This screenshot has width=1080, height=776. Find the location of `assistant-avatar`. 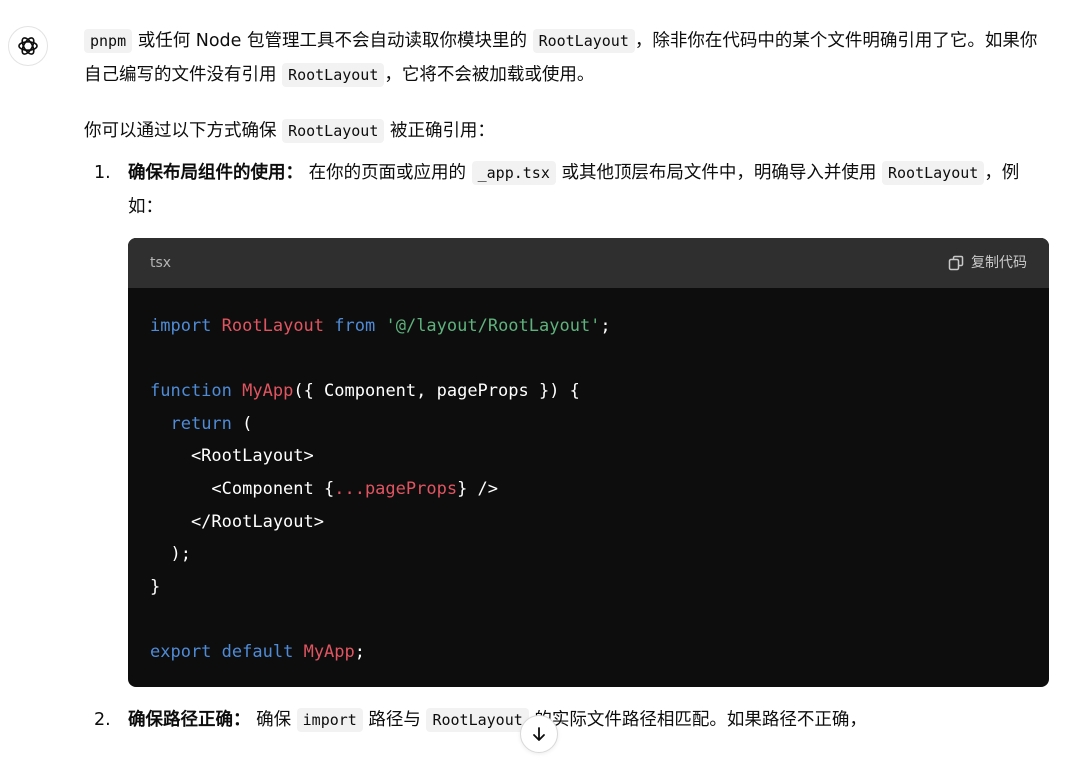

assistant-avatar is located at coordinates (28, 46).